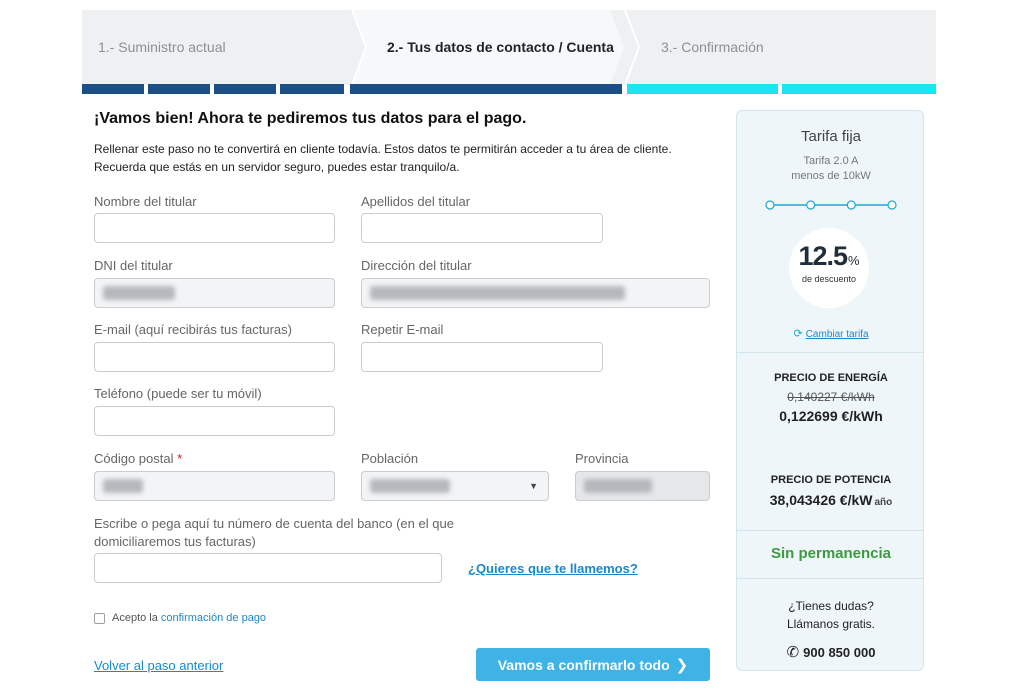  Describe the element at coordinates (133, 265) in the screenshot. I see `label-dni: DNI del titular` at that location.